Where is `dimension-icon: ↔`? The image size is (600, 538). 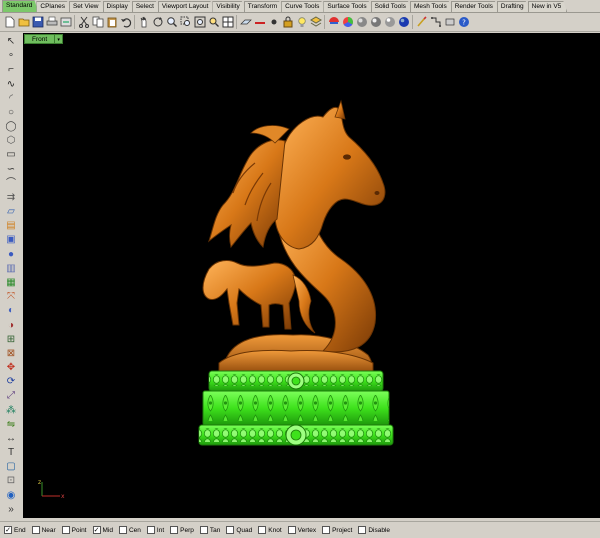
dimension-icon: ↔ is located at coordinates (11, 439).